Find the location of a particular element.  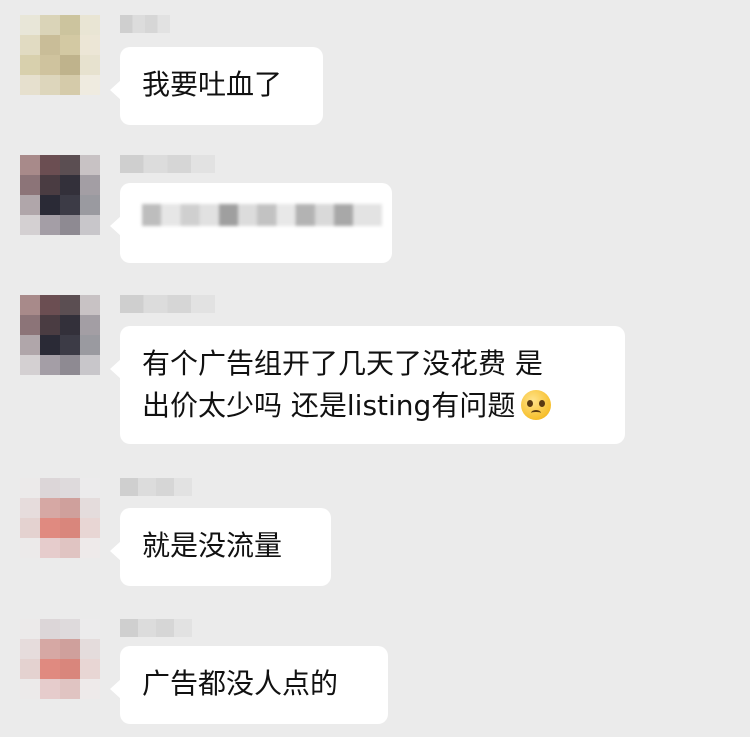

message-bubble: 就是没流量 is located at coordinates (220, 547).